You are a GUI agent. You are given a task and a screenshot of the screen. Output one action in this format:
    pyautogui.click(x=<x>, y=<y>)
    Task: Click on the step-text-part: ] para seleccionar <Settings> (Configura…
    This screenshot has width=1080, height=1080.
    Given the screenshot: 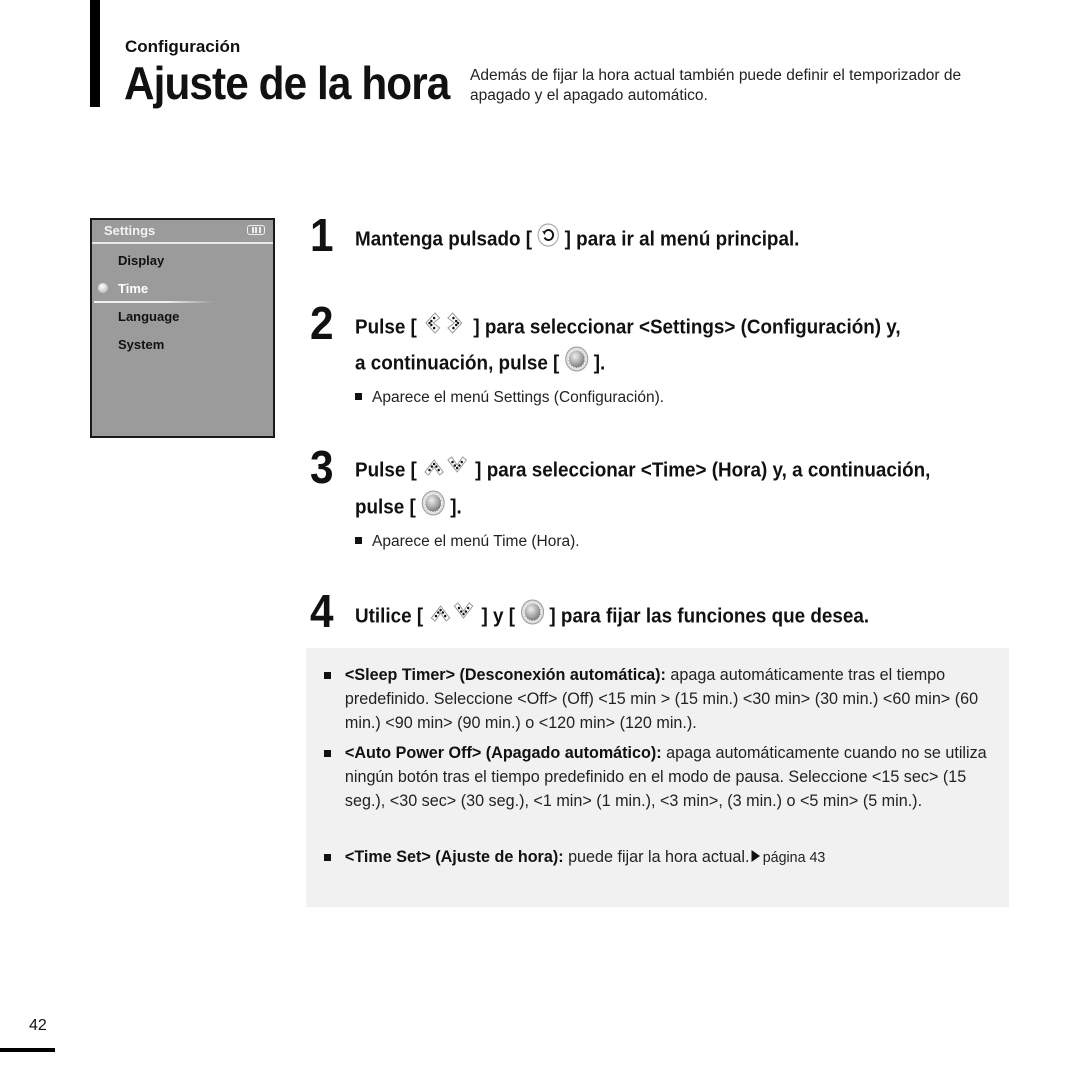 What is the action you would take?
    pyautogui.click(x=687, y=327)
    